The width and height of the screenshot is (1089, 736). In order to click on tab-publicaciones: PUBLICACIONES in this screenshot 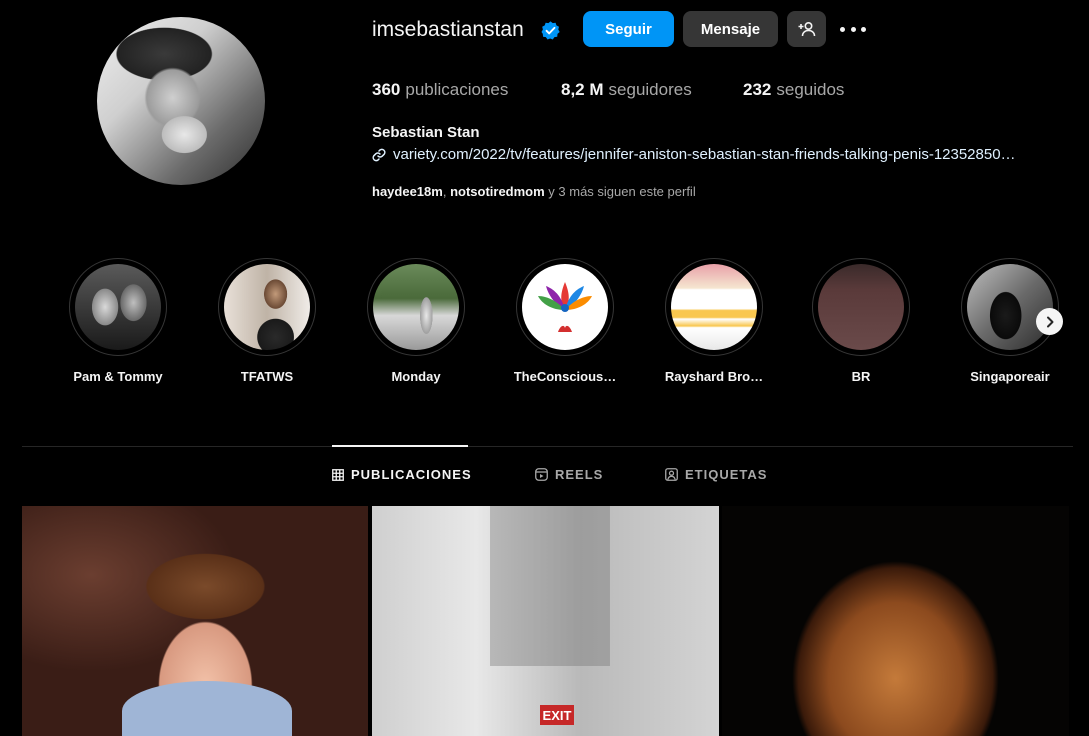, I will do `click(402, 474)`.